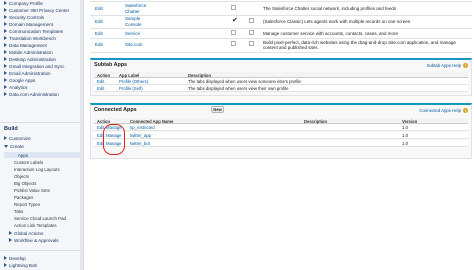 The width and height of the screenshot is (474, 270). I want to click on app-name-link-line2: Chatter, so click(132, 11).